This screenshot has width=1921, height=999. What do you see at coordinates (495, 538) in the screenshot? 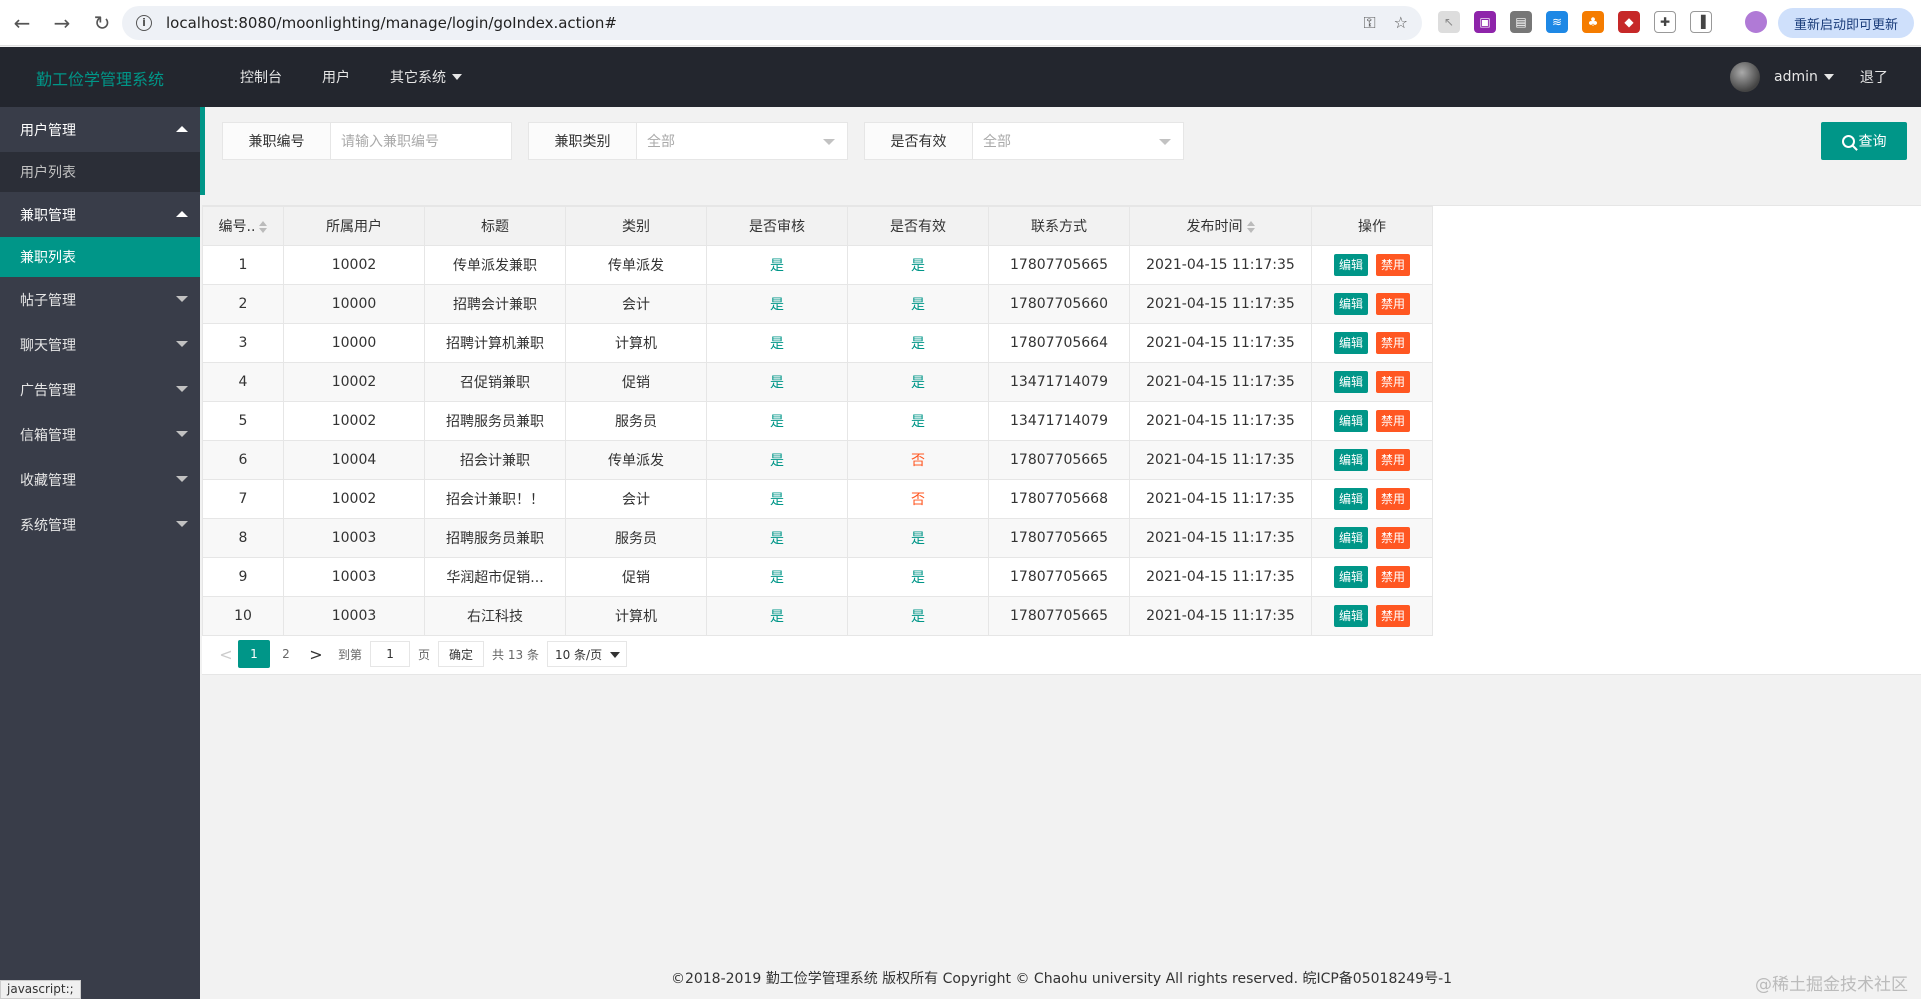
I see `cell-title: 招聘服务员兼职` at bounding box center [495, 538].